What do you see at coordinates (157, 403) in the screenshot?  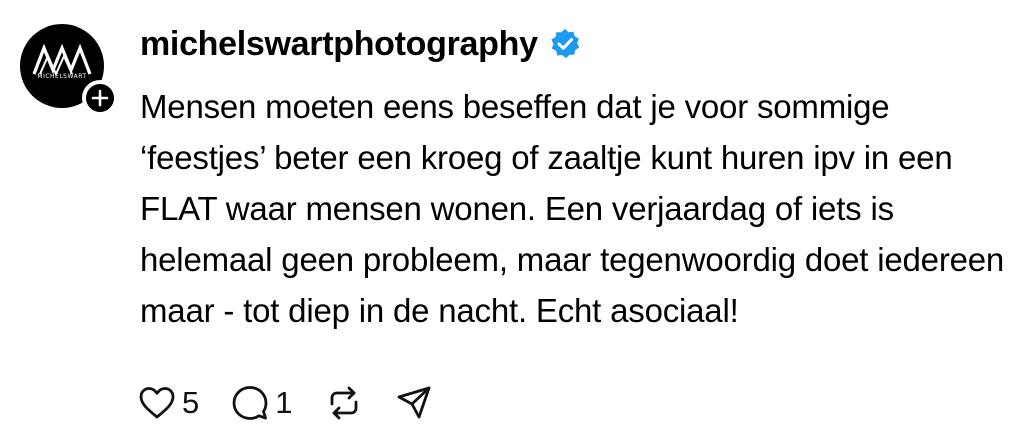 I see `heart-icon` at bounding box center [157, 403].